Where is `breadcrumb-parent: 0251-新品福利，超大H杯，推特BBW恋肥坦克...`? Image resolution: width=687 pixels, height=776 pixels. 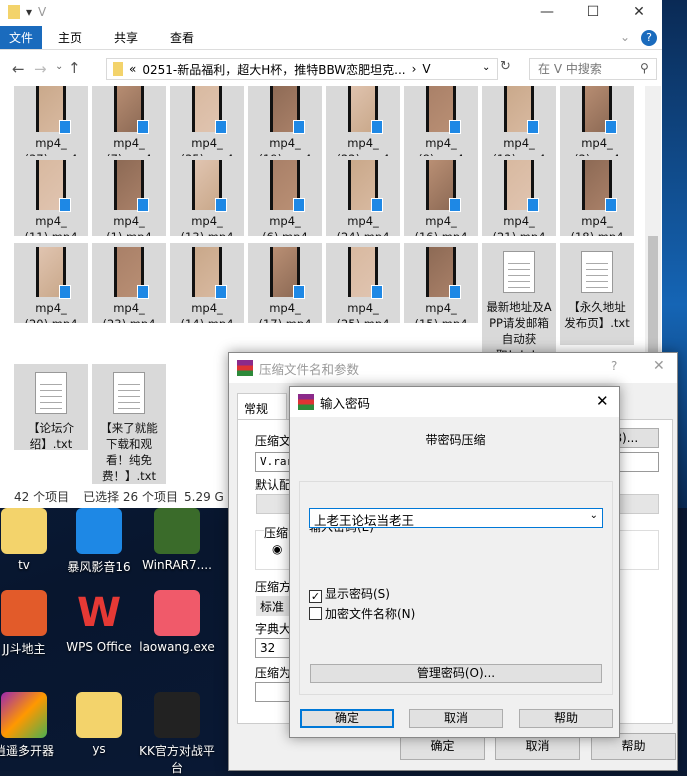
breadcrumb-parent: 0251-新品福利，超大H杯，推特BBW恋肥坦克... is located at coordinates (273, 69).